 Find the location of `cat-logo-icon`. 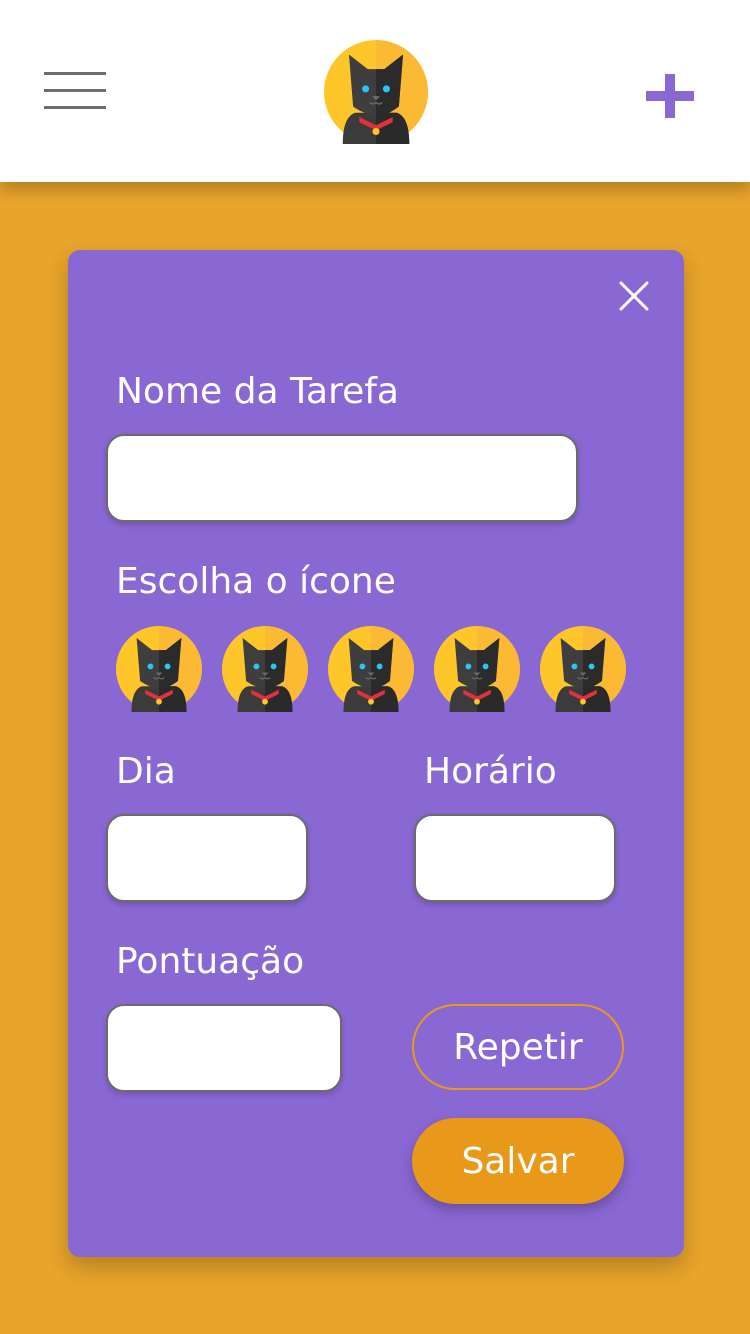

cat-logo-icon is located at coordinates (376, 92).